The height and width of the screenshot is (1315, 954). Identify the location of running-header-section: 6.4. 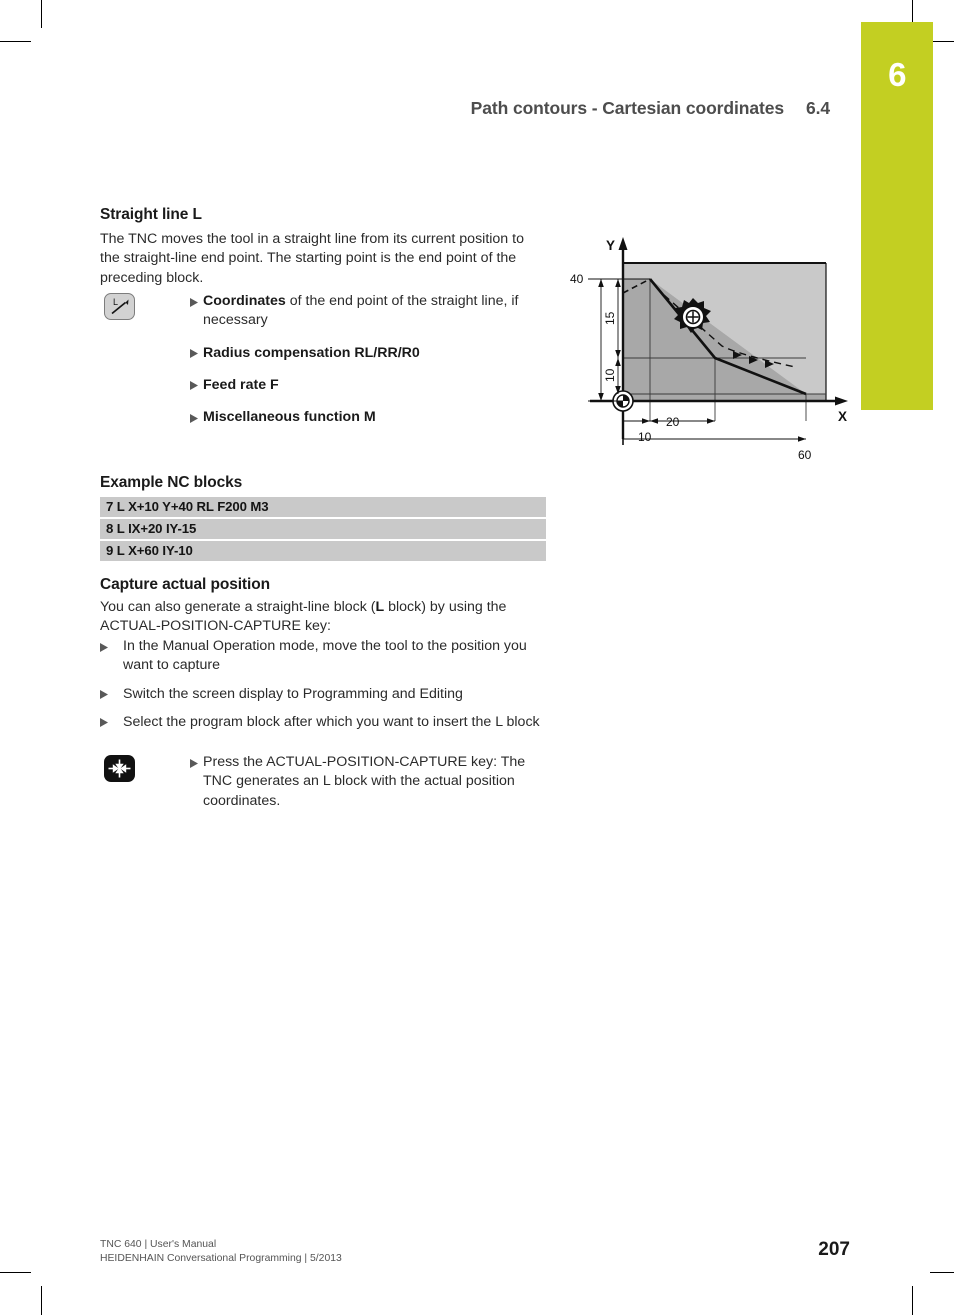
(817, 108).